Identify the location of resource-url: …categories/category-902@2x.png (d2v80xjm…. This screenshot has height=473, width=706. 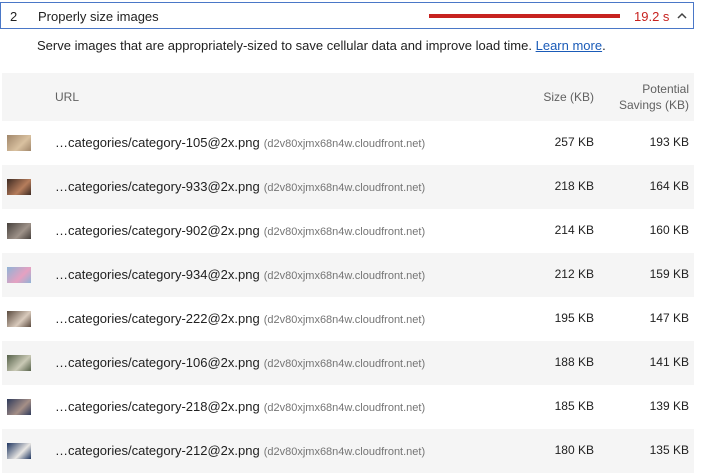
(240, 230).